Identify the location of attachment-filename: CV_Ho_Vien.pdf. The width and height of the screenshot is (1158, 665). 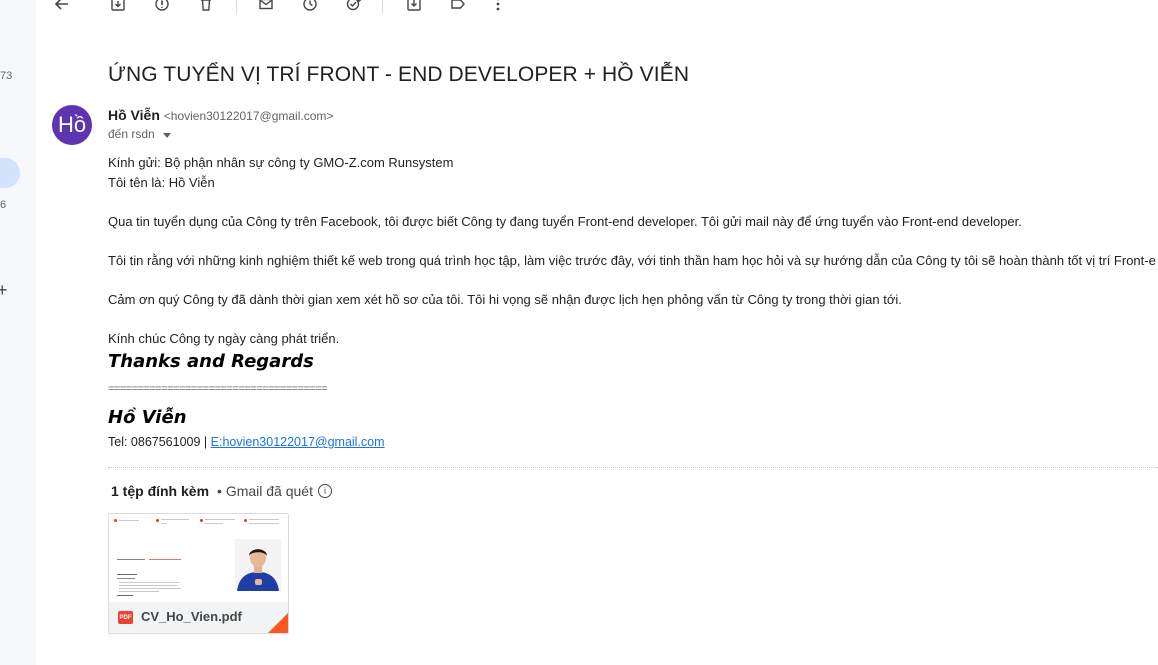
(191, 616).